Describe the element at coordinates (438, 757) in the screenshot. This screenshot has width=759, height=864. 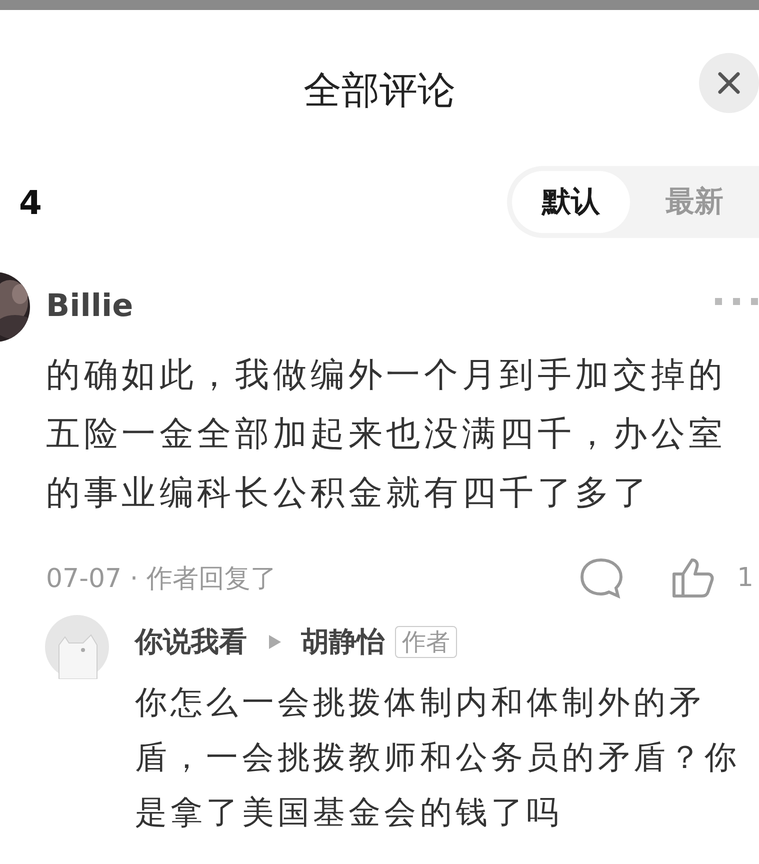
I see `reply-text: 你怎么一会挑拨体制内和体制外的矛盾，一会挑拨教师和公务员的矛盾？你是拿了美国基金会的钱了吗` at that location.